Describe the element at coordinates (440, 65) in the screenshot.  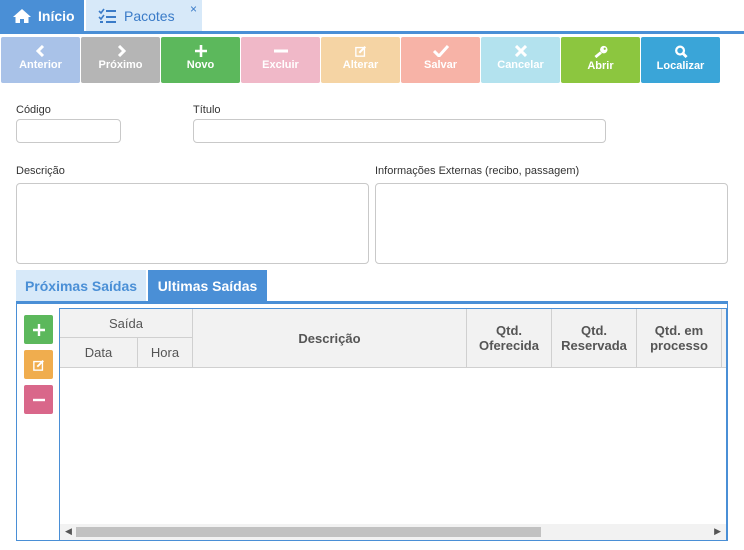
I see `salvar-label: Salvar` at that location.